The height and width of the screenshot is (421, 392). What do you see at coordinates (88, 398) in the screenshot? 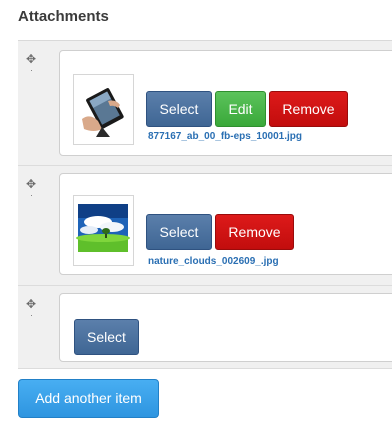
I see `add-another-item-button: Add another item` at bounding box center [88, 398].